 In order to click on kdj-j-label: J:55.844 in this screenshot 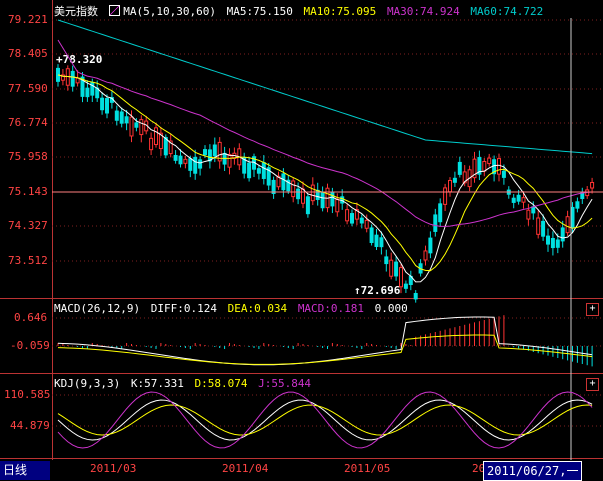, I will do `click(285, 383)`.